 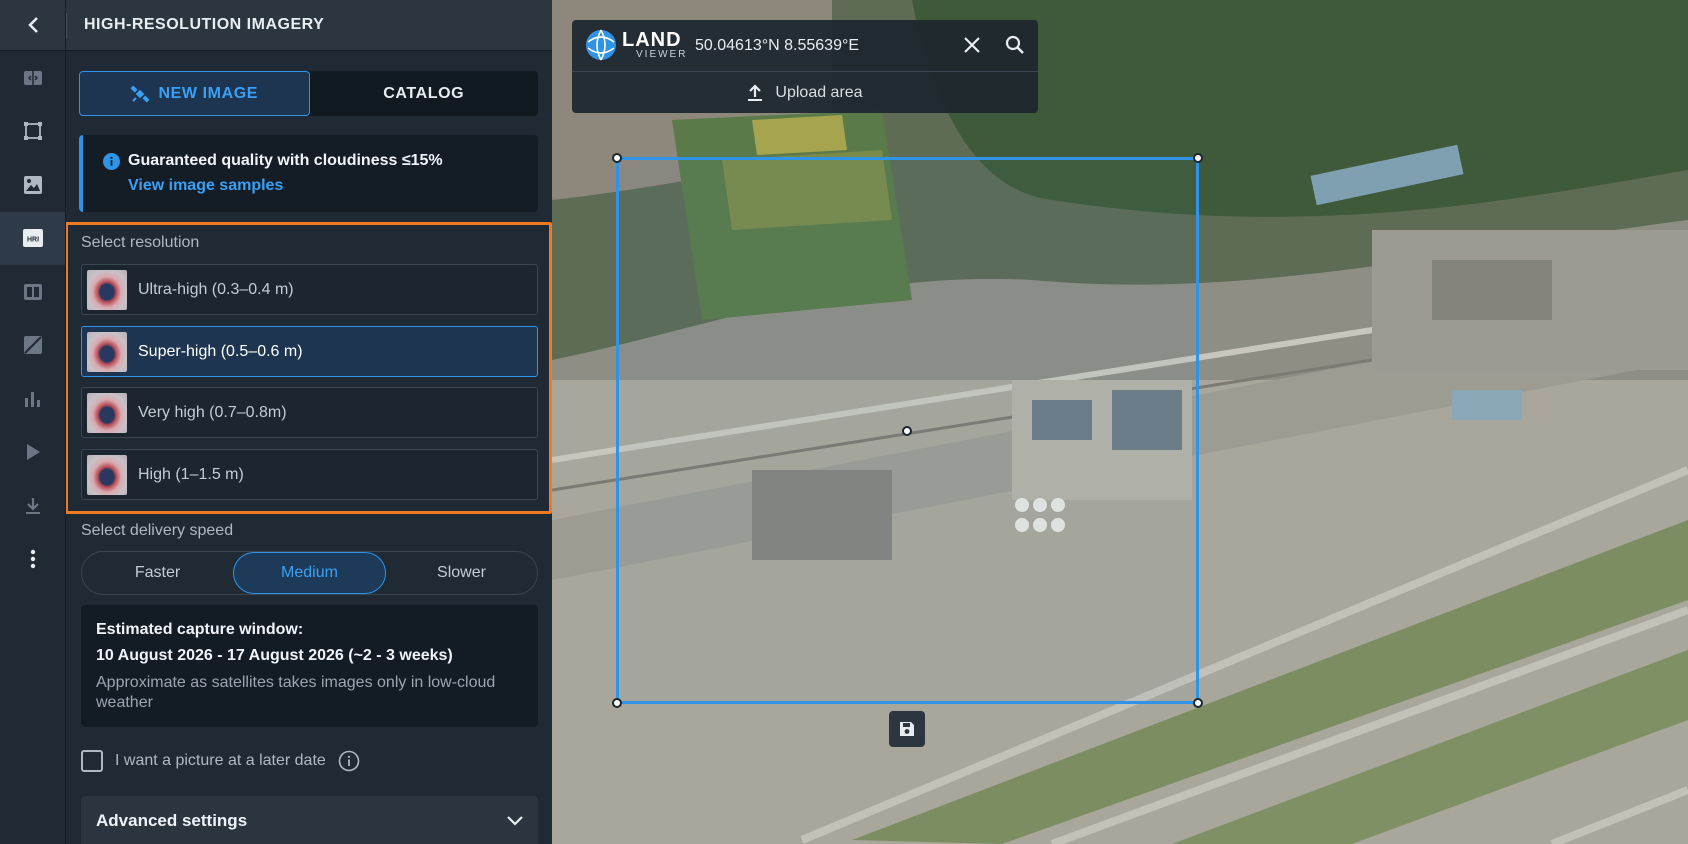 I want to click on split-icon, so click(x=32, y=291).